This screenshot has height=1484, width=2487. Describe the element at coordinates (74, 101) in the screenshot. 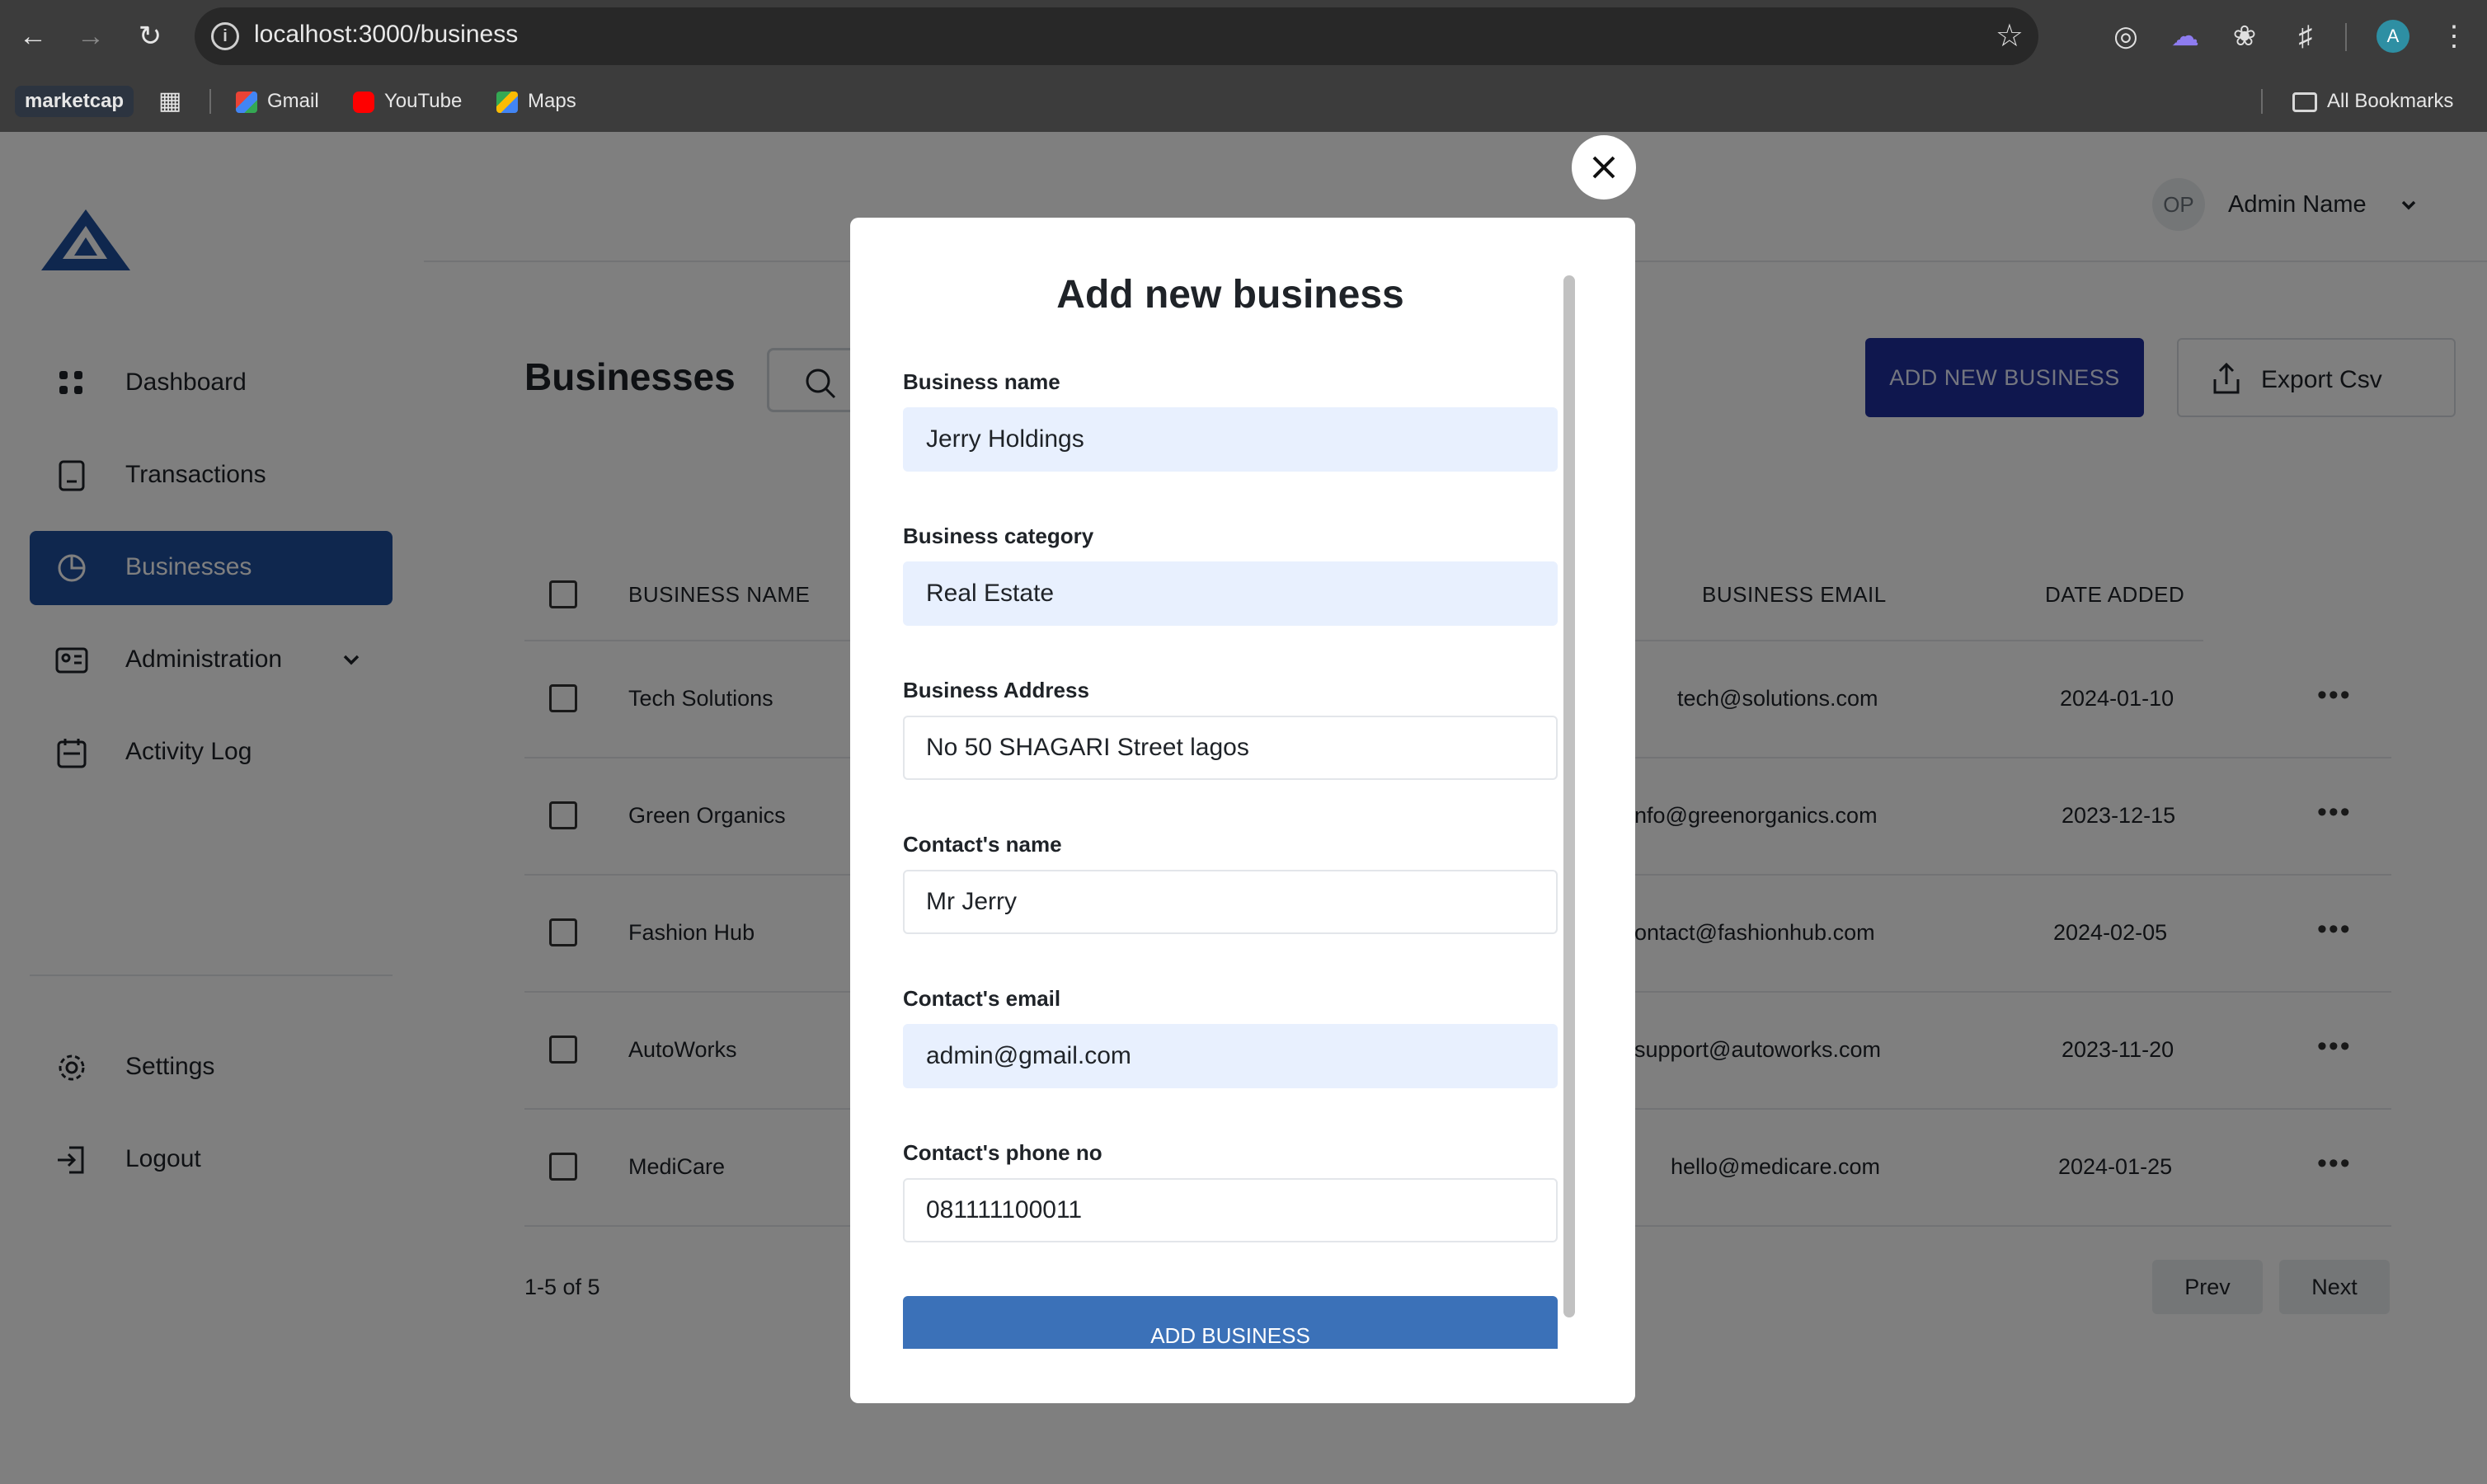

I see `bookmark-marketcap: marketcap` at that location.